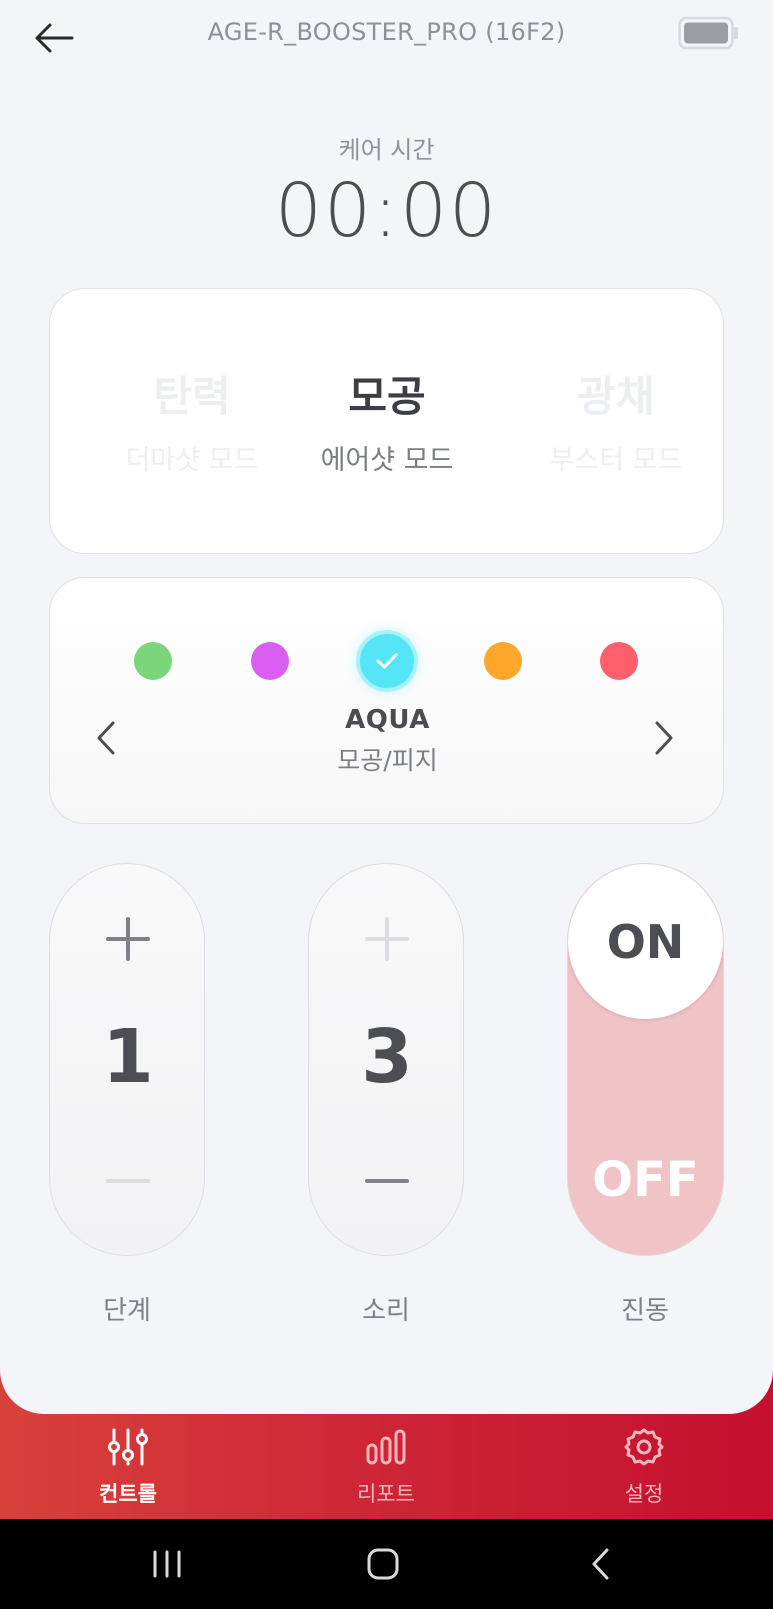 This screenshot has width=773, height=1609. Describe the element at coordinates (616, 396) in the screenshot. I see `mode-name: 광채` at that location.